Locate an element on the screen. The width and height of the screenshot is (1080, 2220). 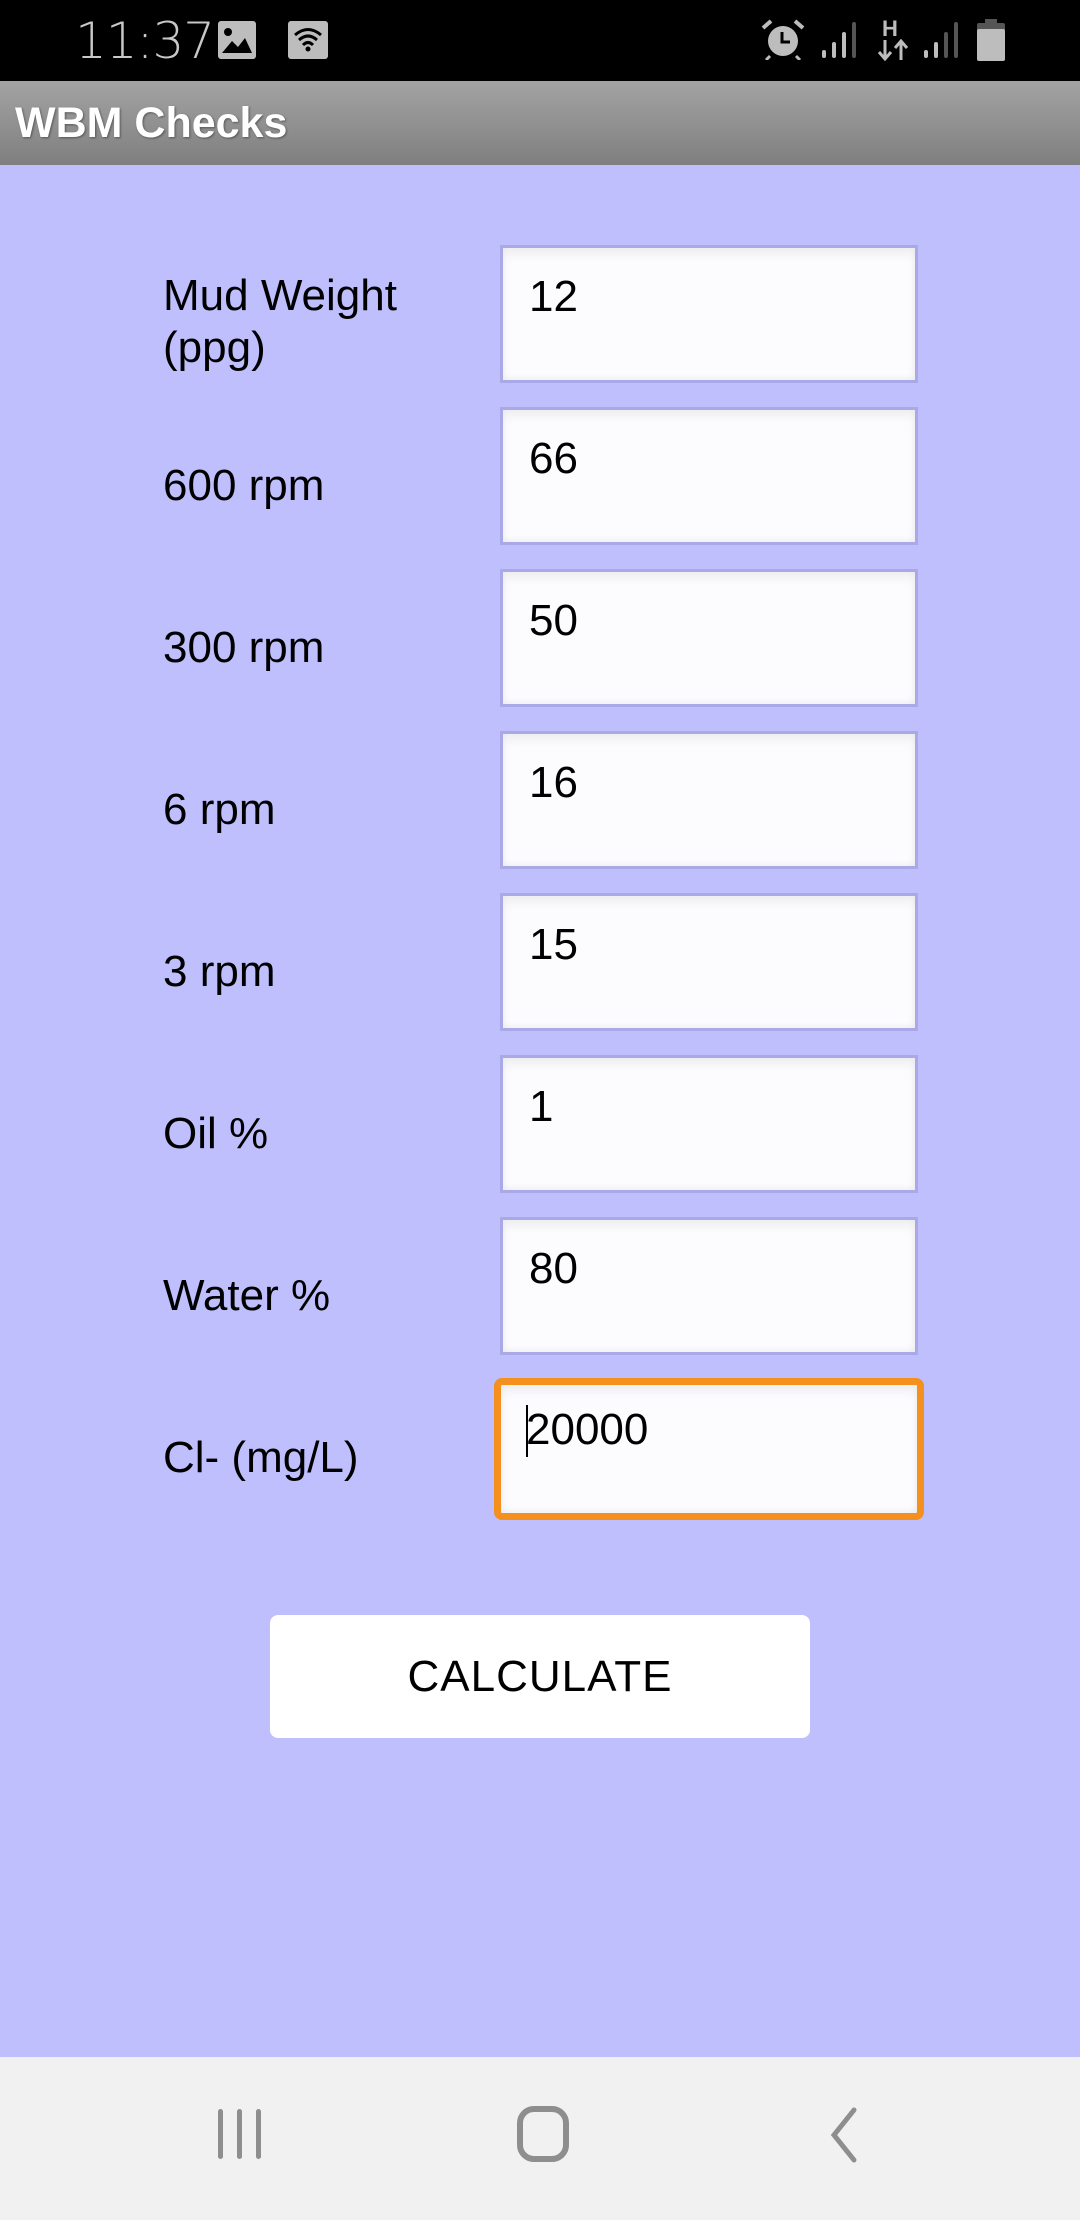
field-label-chloride: Cl- (mg/L) is located at coordinates (261, 1457).